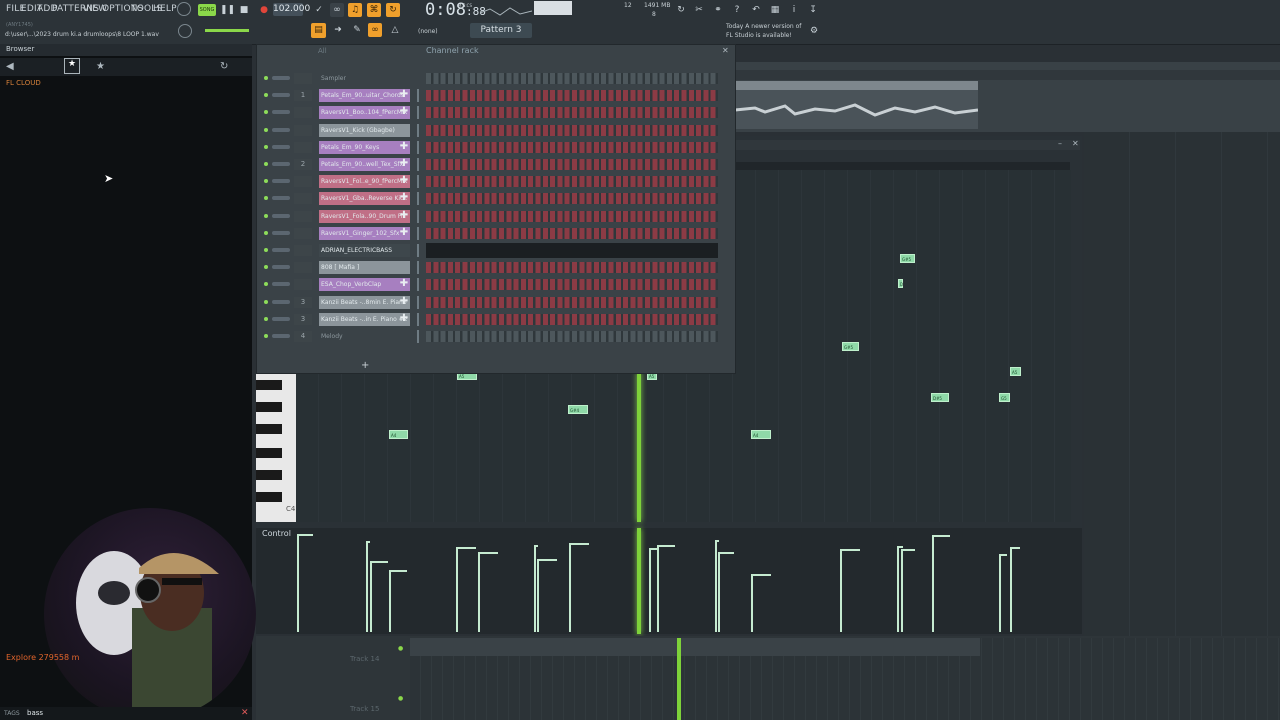  What do you see at coordinates (364, 164) in the screenshot?
I see `channel-name-button: Petals_Em_90..well_Tex_Sfx` at bounding box center [364, 164].